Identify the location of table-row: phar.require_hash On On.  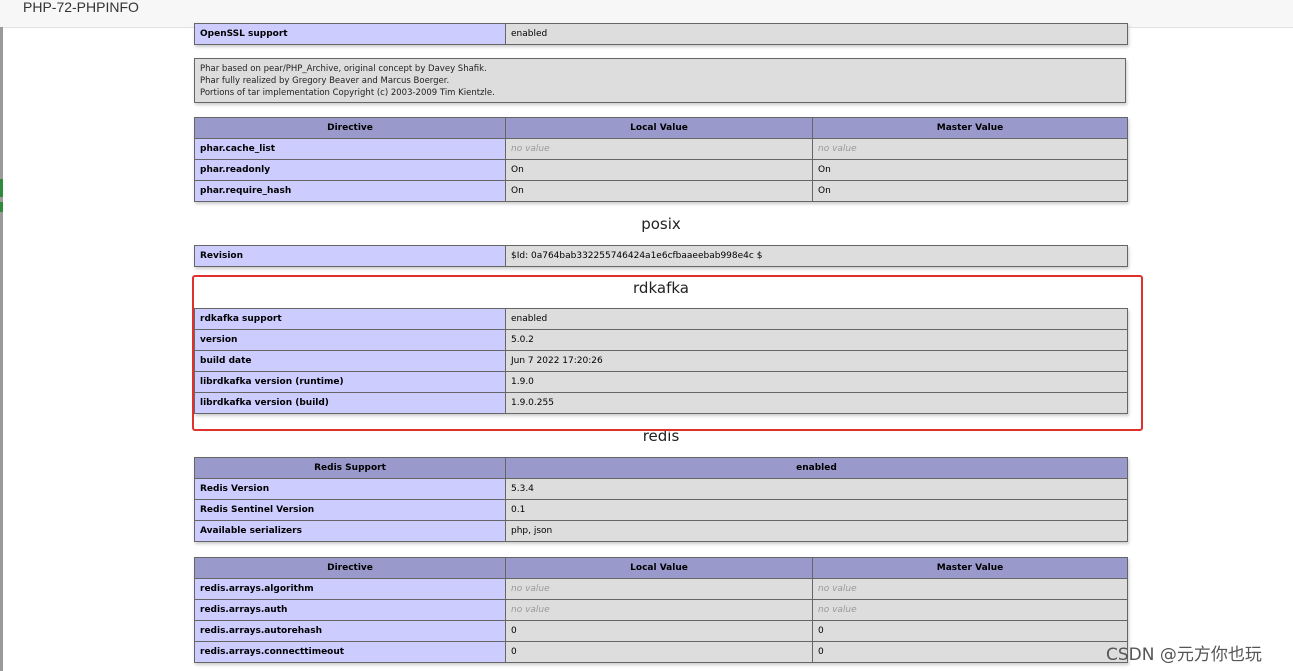
(661, 191).